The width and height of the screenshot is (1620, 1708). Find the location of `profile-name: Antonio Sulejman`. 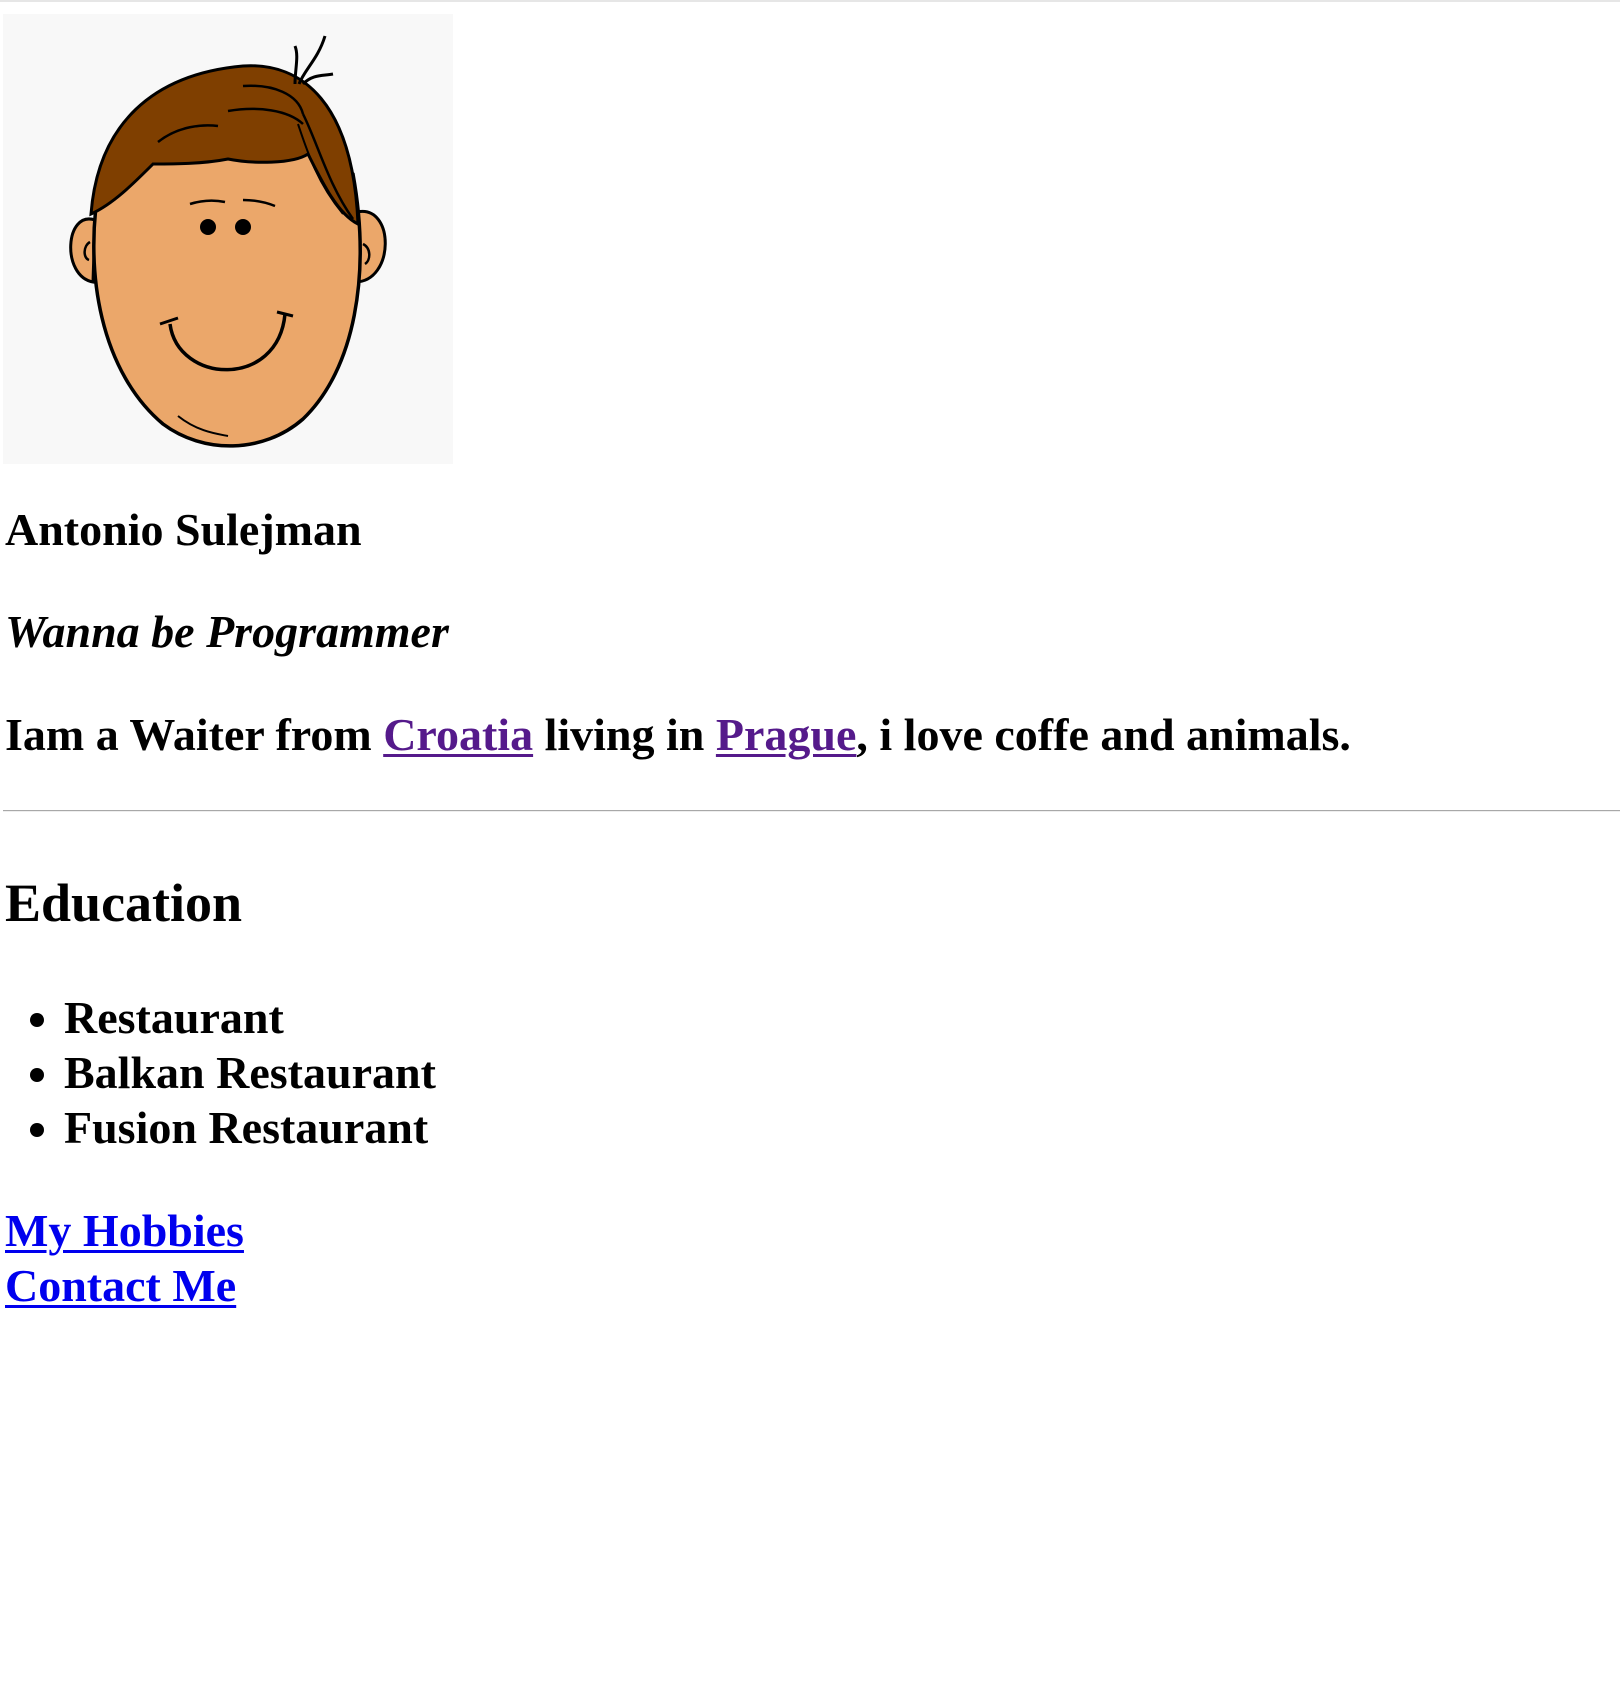

profile-name: Antonio Sulejman is located at coordinates (183, 529).